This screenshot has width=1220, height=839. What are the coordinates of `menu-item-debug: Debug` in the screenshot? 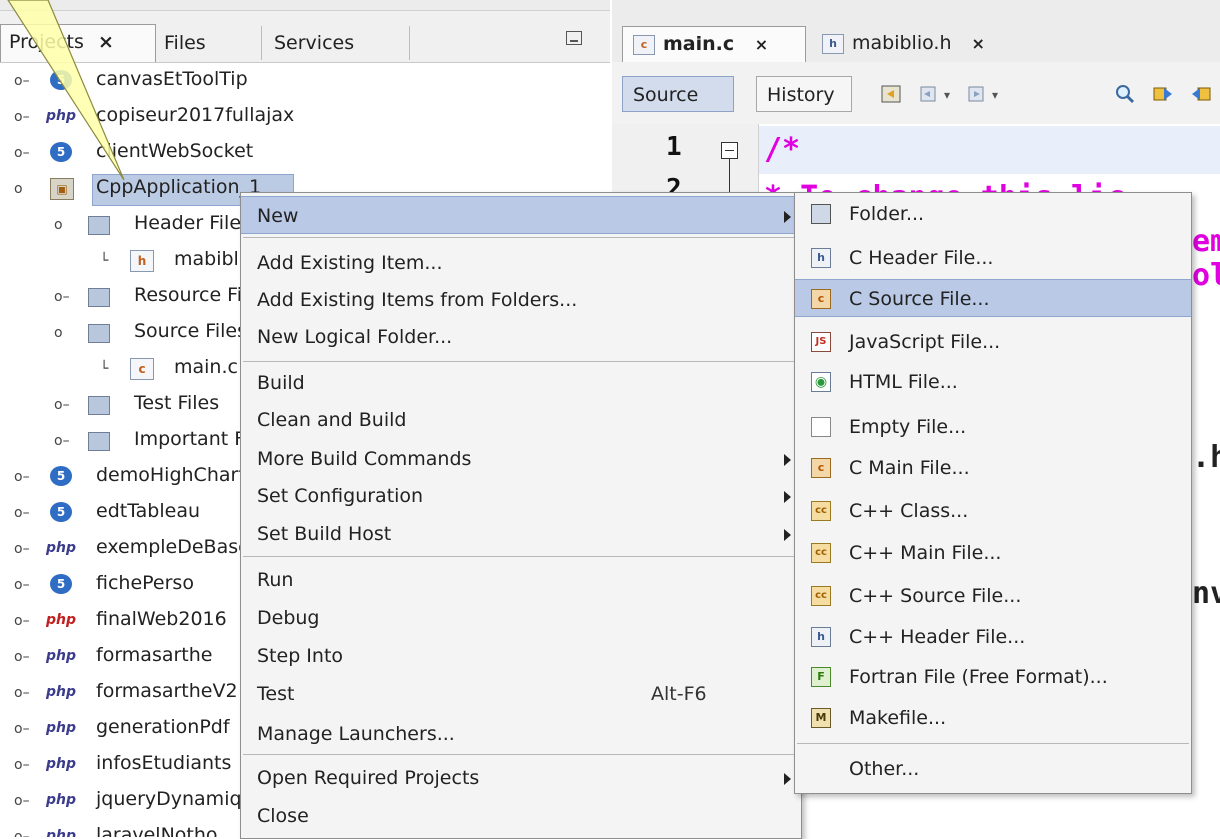 It's located at (521, 618).